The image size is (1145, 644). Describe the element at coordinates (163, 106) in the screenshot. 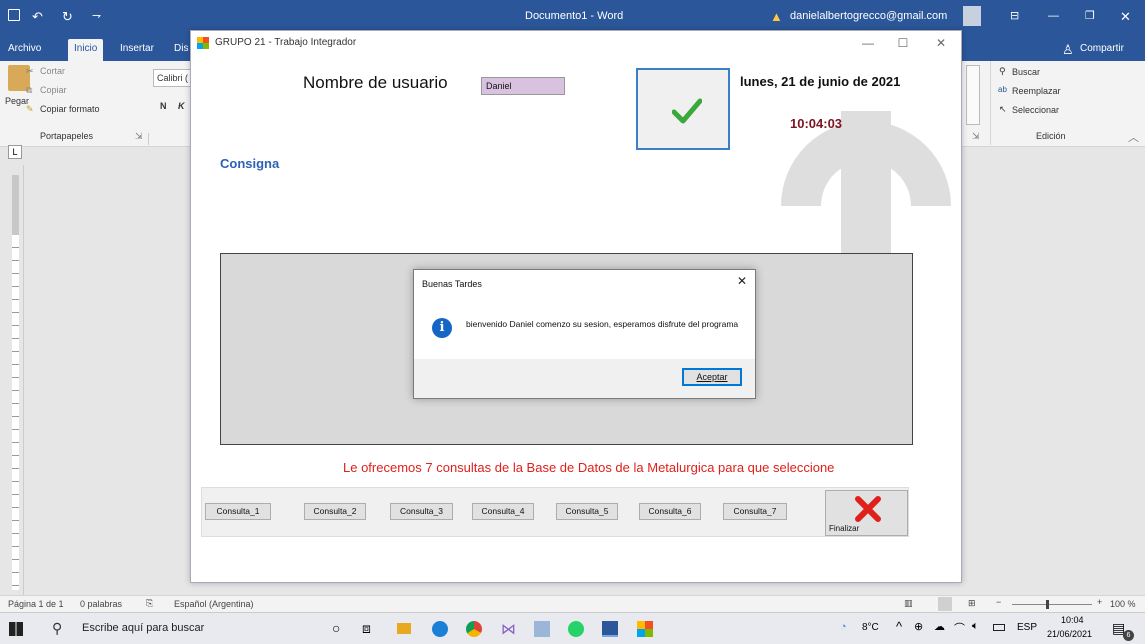

I see `bold-button: N` at that location.